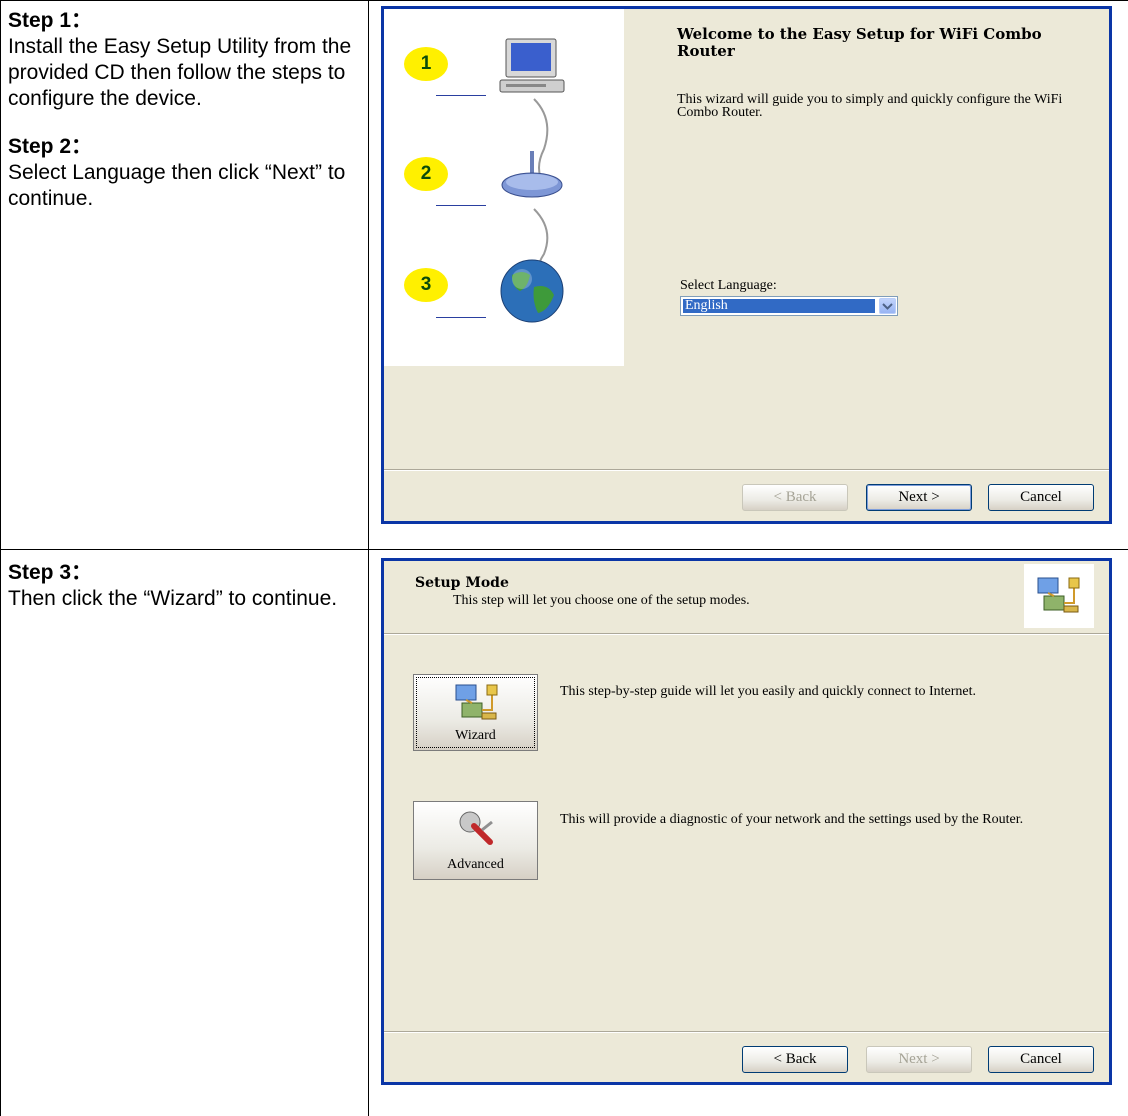 Image resolution: width=1128 pixels, height=1116 pixels. What do you see at coordinates (532, 174) in the screenshot?
I see `router-icon` at bounding box center [532, 174].